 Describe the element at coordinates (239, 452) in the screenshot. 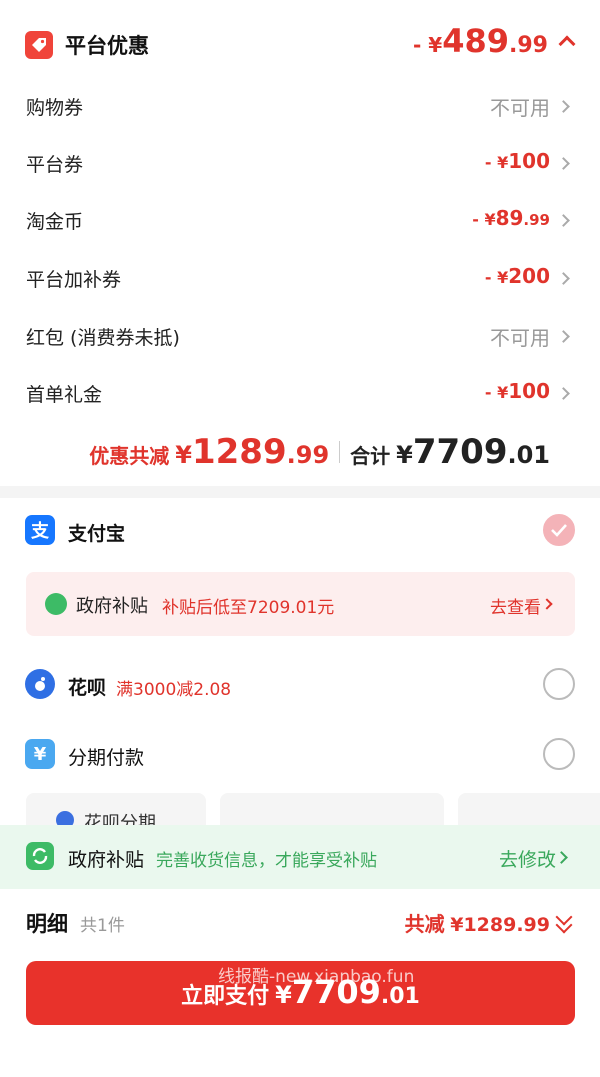

I see `discount-total-amount: 1289` at that location.